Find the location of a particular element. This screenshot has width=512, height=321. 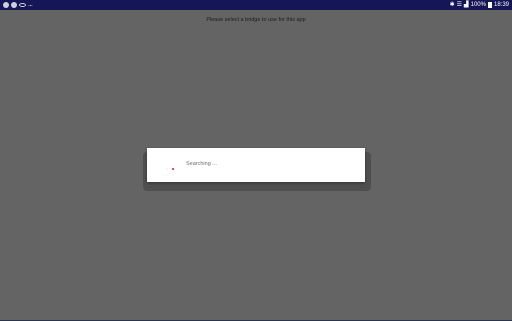

bluetooth-icon: ✱ is located at coordinates (452, 5).